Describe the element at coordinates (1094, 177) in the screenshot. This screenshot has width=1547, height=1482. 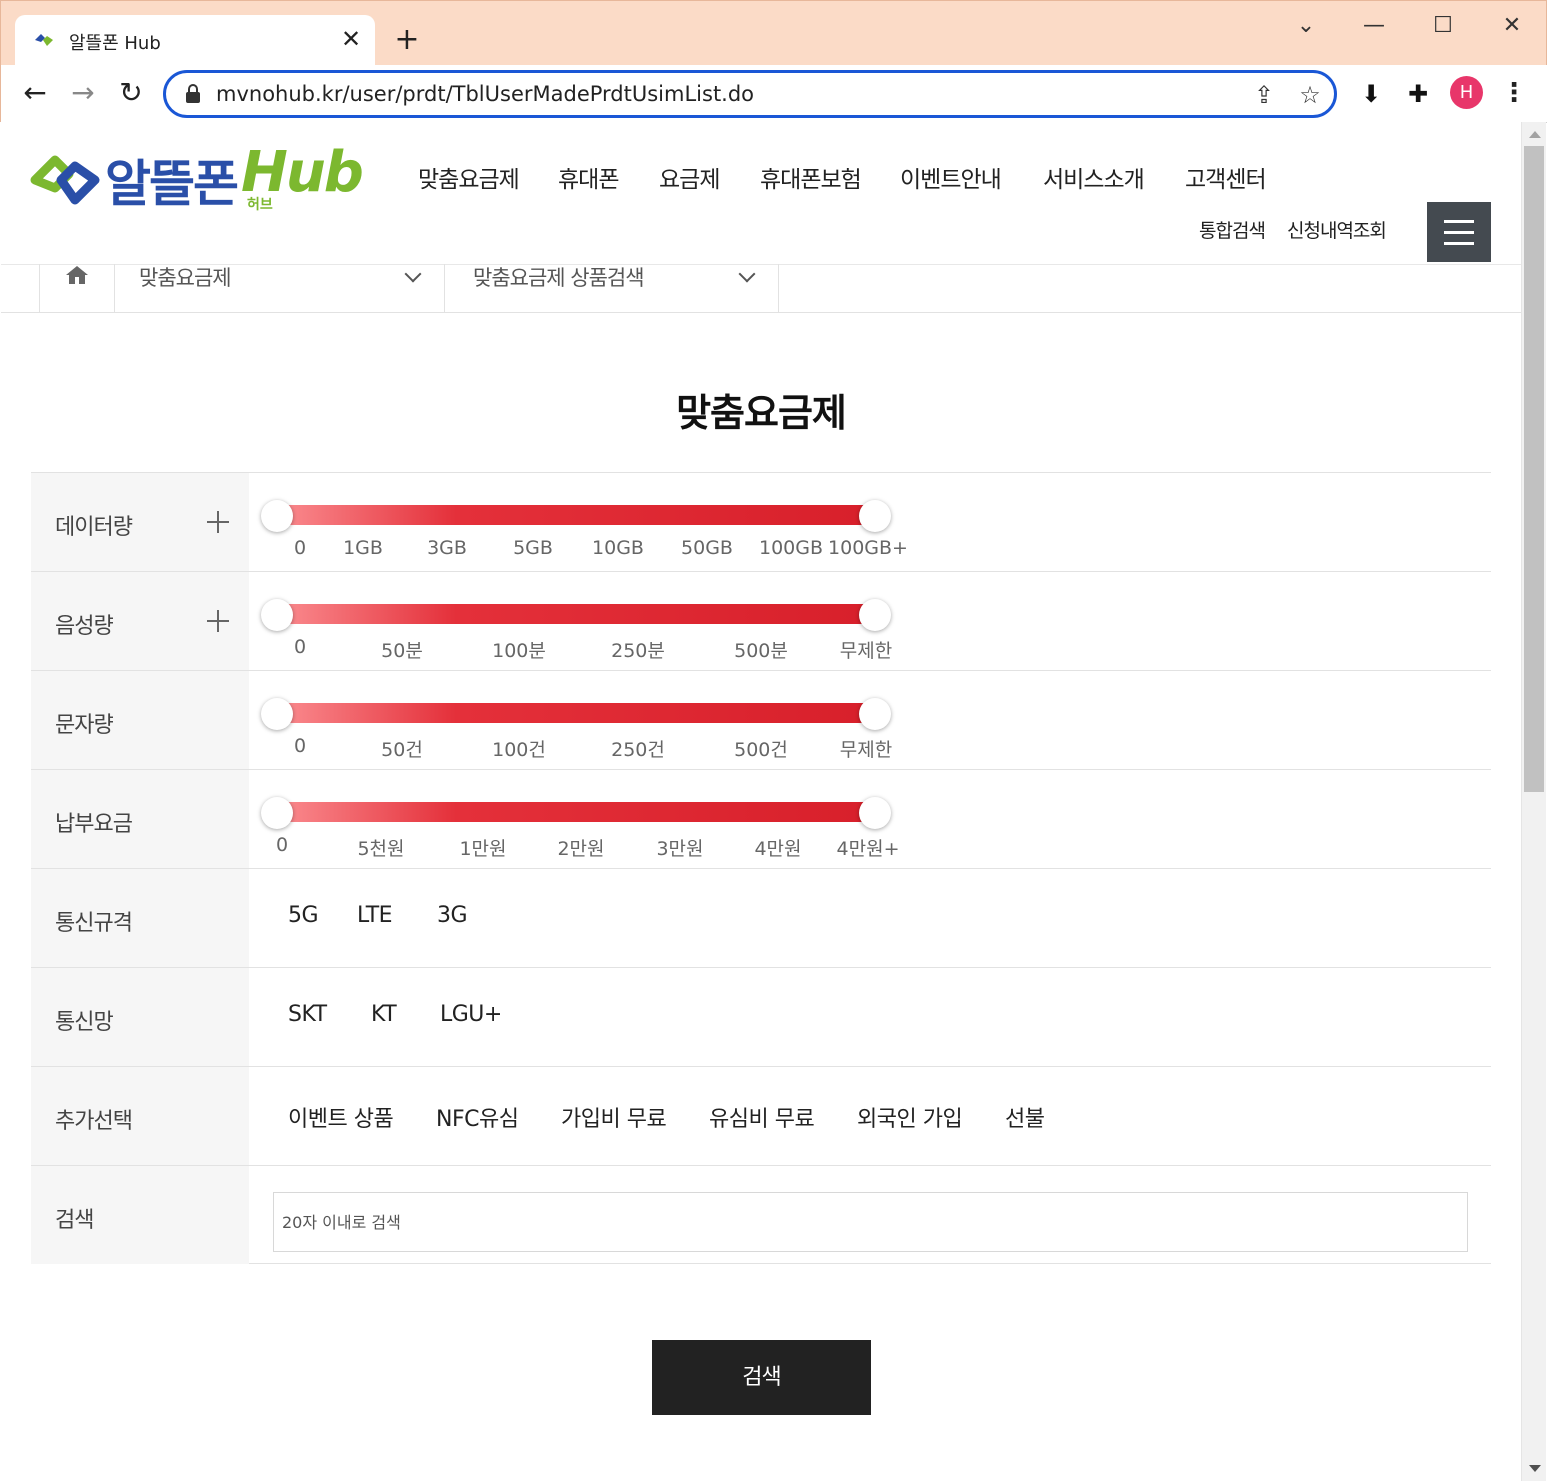
I see `nav-service-intro: 서비스소개` at that location.